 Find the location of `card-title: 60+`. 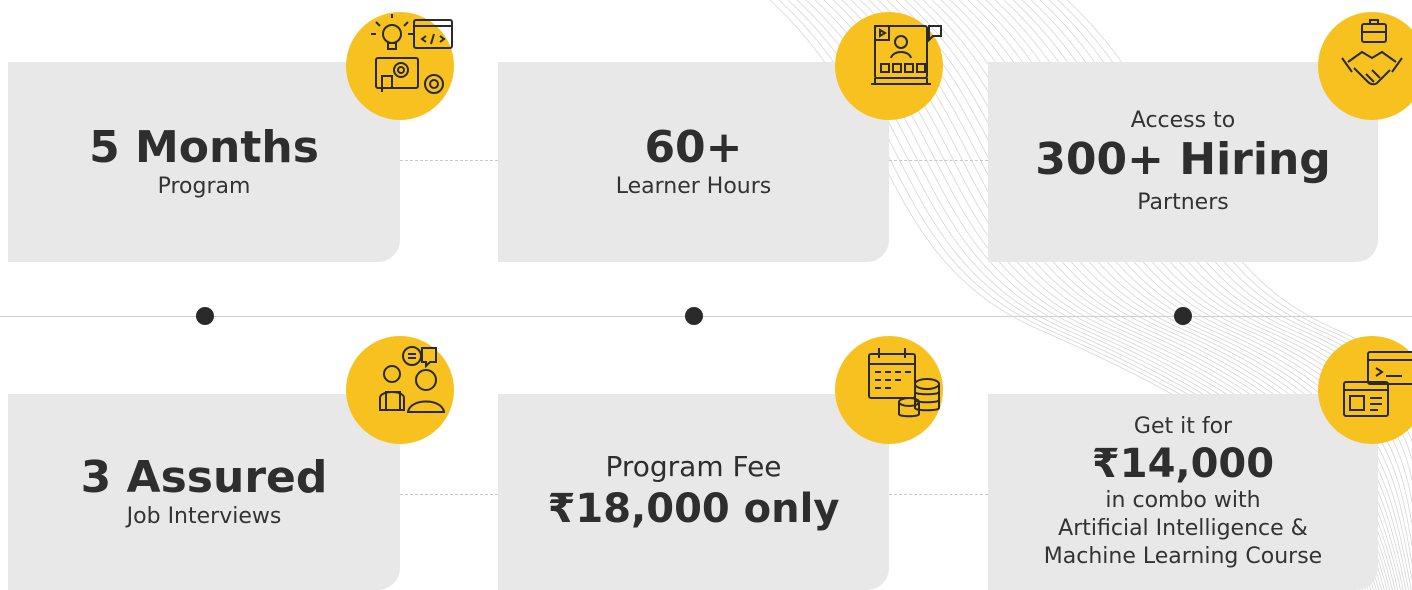

card-title: 60+ is located at coordinates (693, 147).